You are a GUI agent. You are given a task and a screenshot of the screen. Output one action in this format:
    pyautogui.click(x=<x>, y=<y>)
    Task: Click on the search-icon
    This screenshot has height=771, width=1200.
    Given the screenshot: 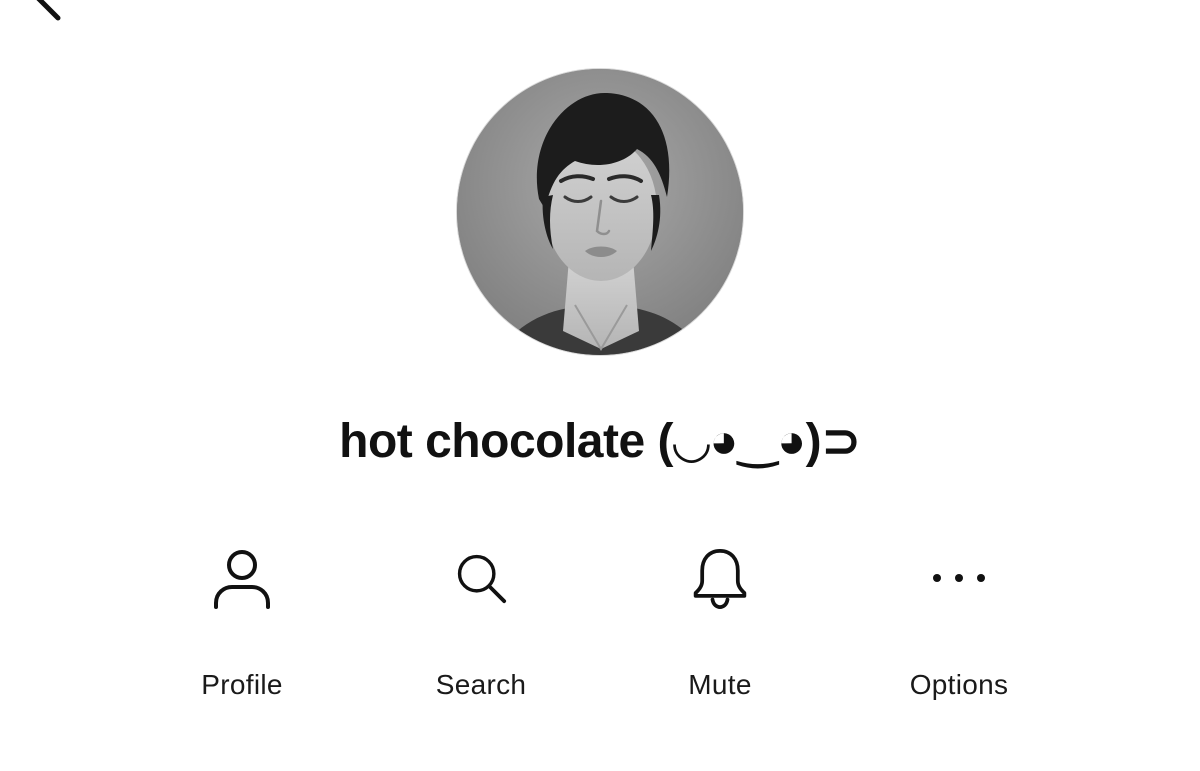 What is the action you would take?
    pyautogui.click(x=481, y=578)
    